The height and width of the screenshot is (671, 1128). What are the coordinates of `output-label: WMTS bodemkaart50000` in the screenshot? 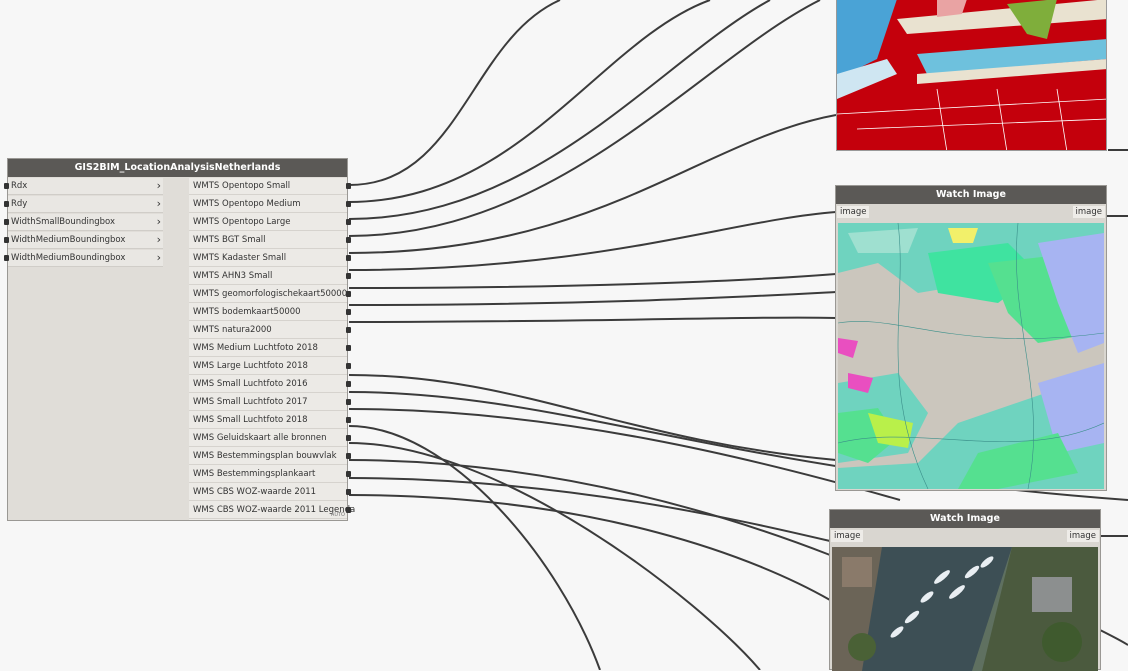 It's located at (247, 312).